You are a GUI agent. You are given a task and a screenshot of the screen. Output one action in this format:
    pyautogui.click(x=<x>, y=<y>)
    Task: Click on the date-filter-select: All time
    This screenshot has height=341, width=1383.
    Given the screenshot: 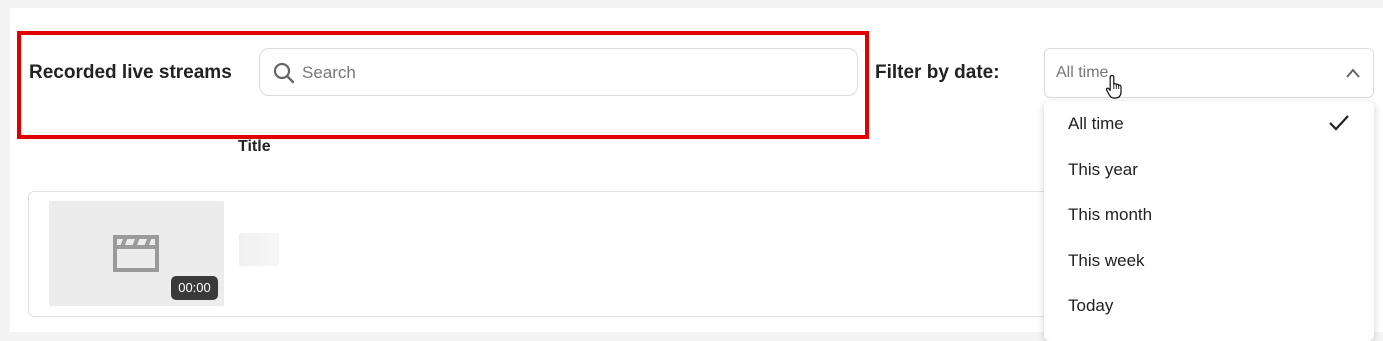 What is the action you would take?
    pyautogui.click(x=1209, y=73)
    